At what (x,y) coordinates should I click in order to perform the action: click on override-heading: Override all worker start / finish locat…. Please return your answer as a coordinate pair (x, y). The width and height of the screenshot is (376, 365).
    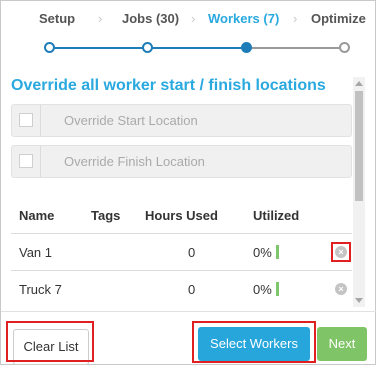
    Looking at the image, I should click on (168, 85).